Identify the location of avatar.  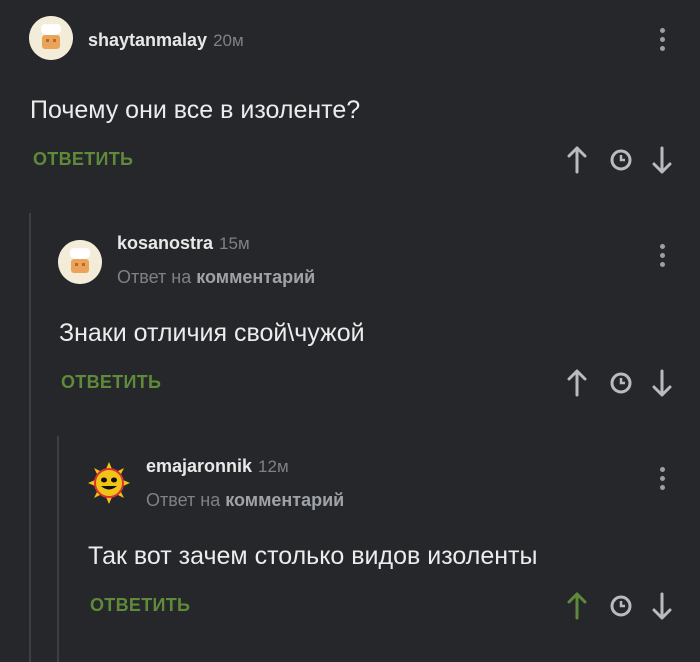
(109, 483).